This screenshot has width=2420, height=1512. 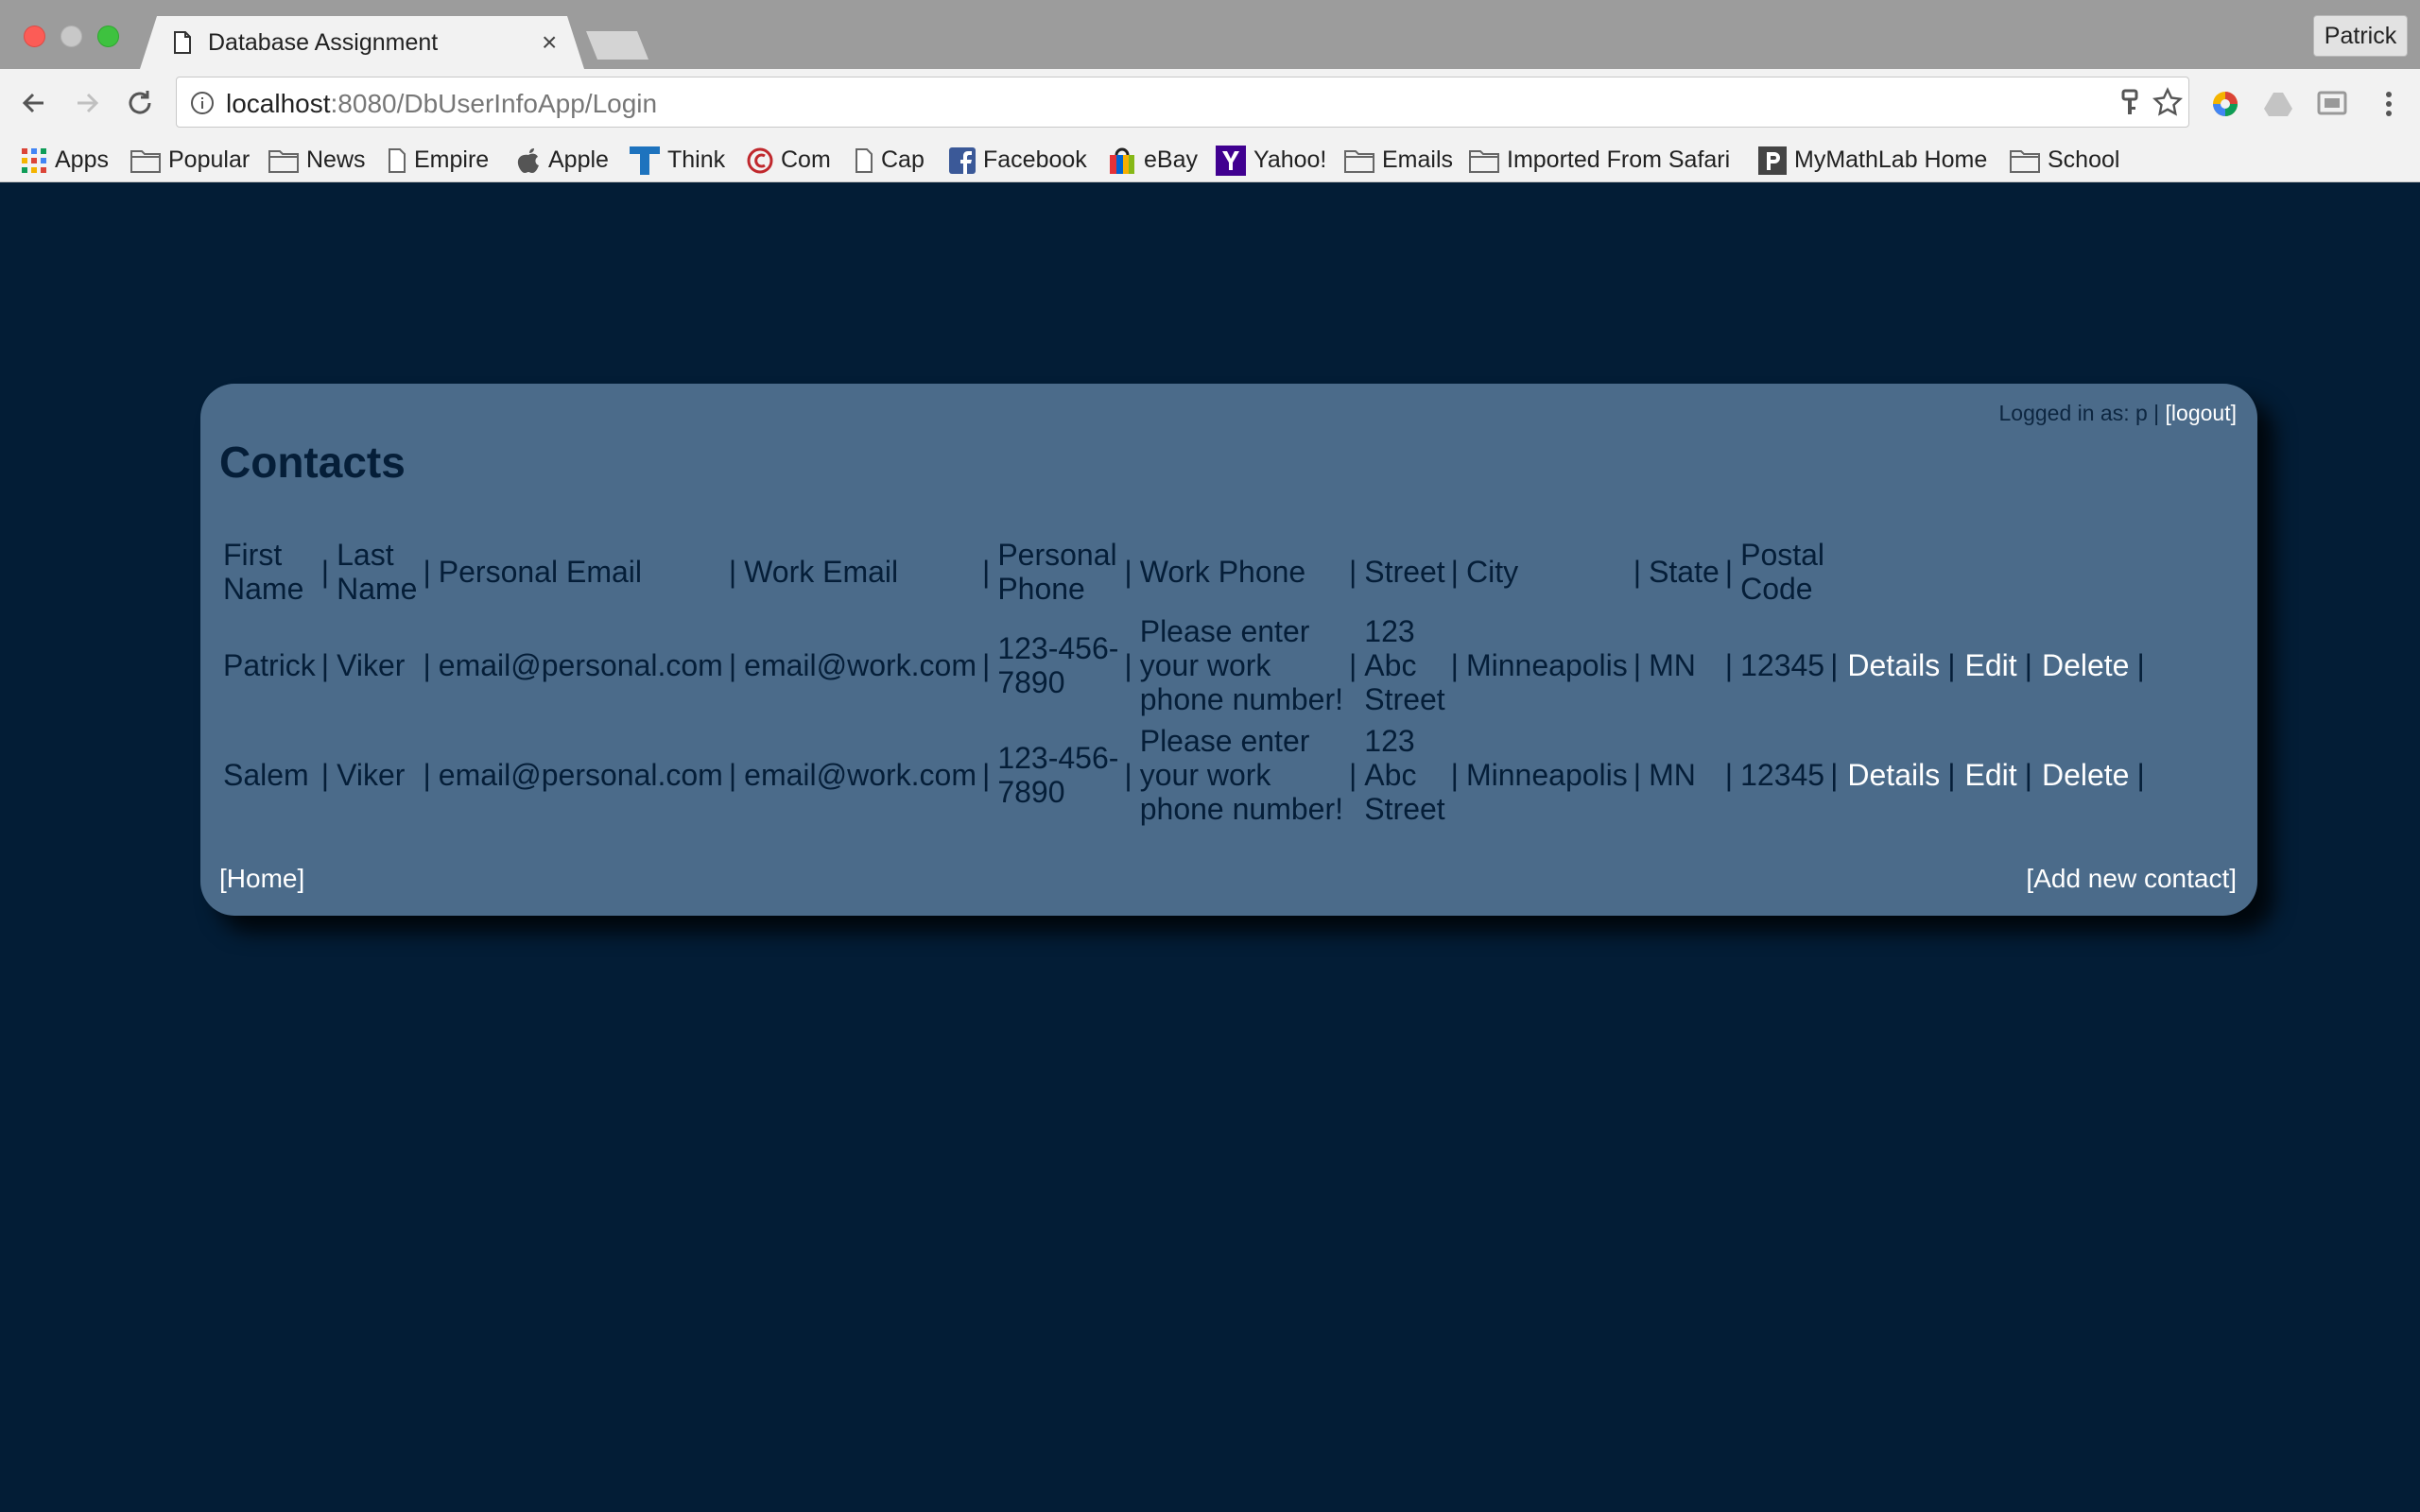 I want to click on forward-arrow-icon, so click(x=87, y=103).